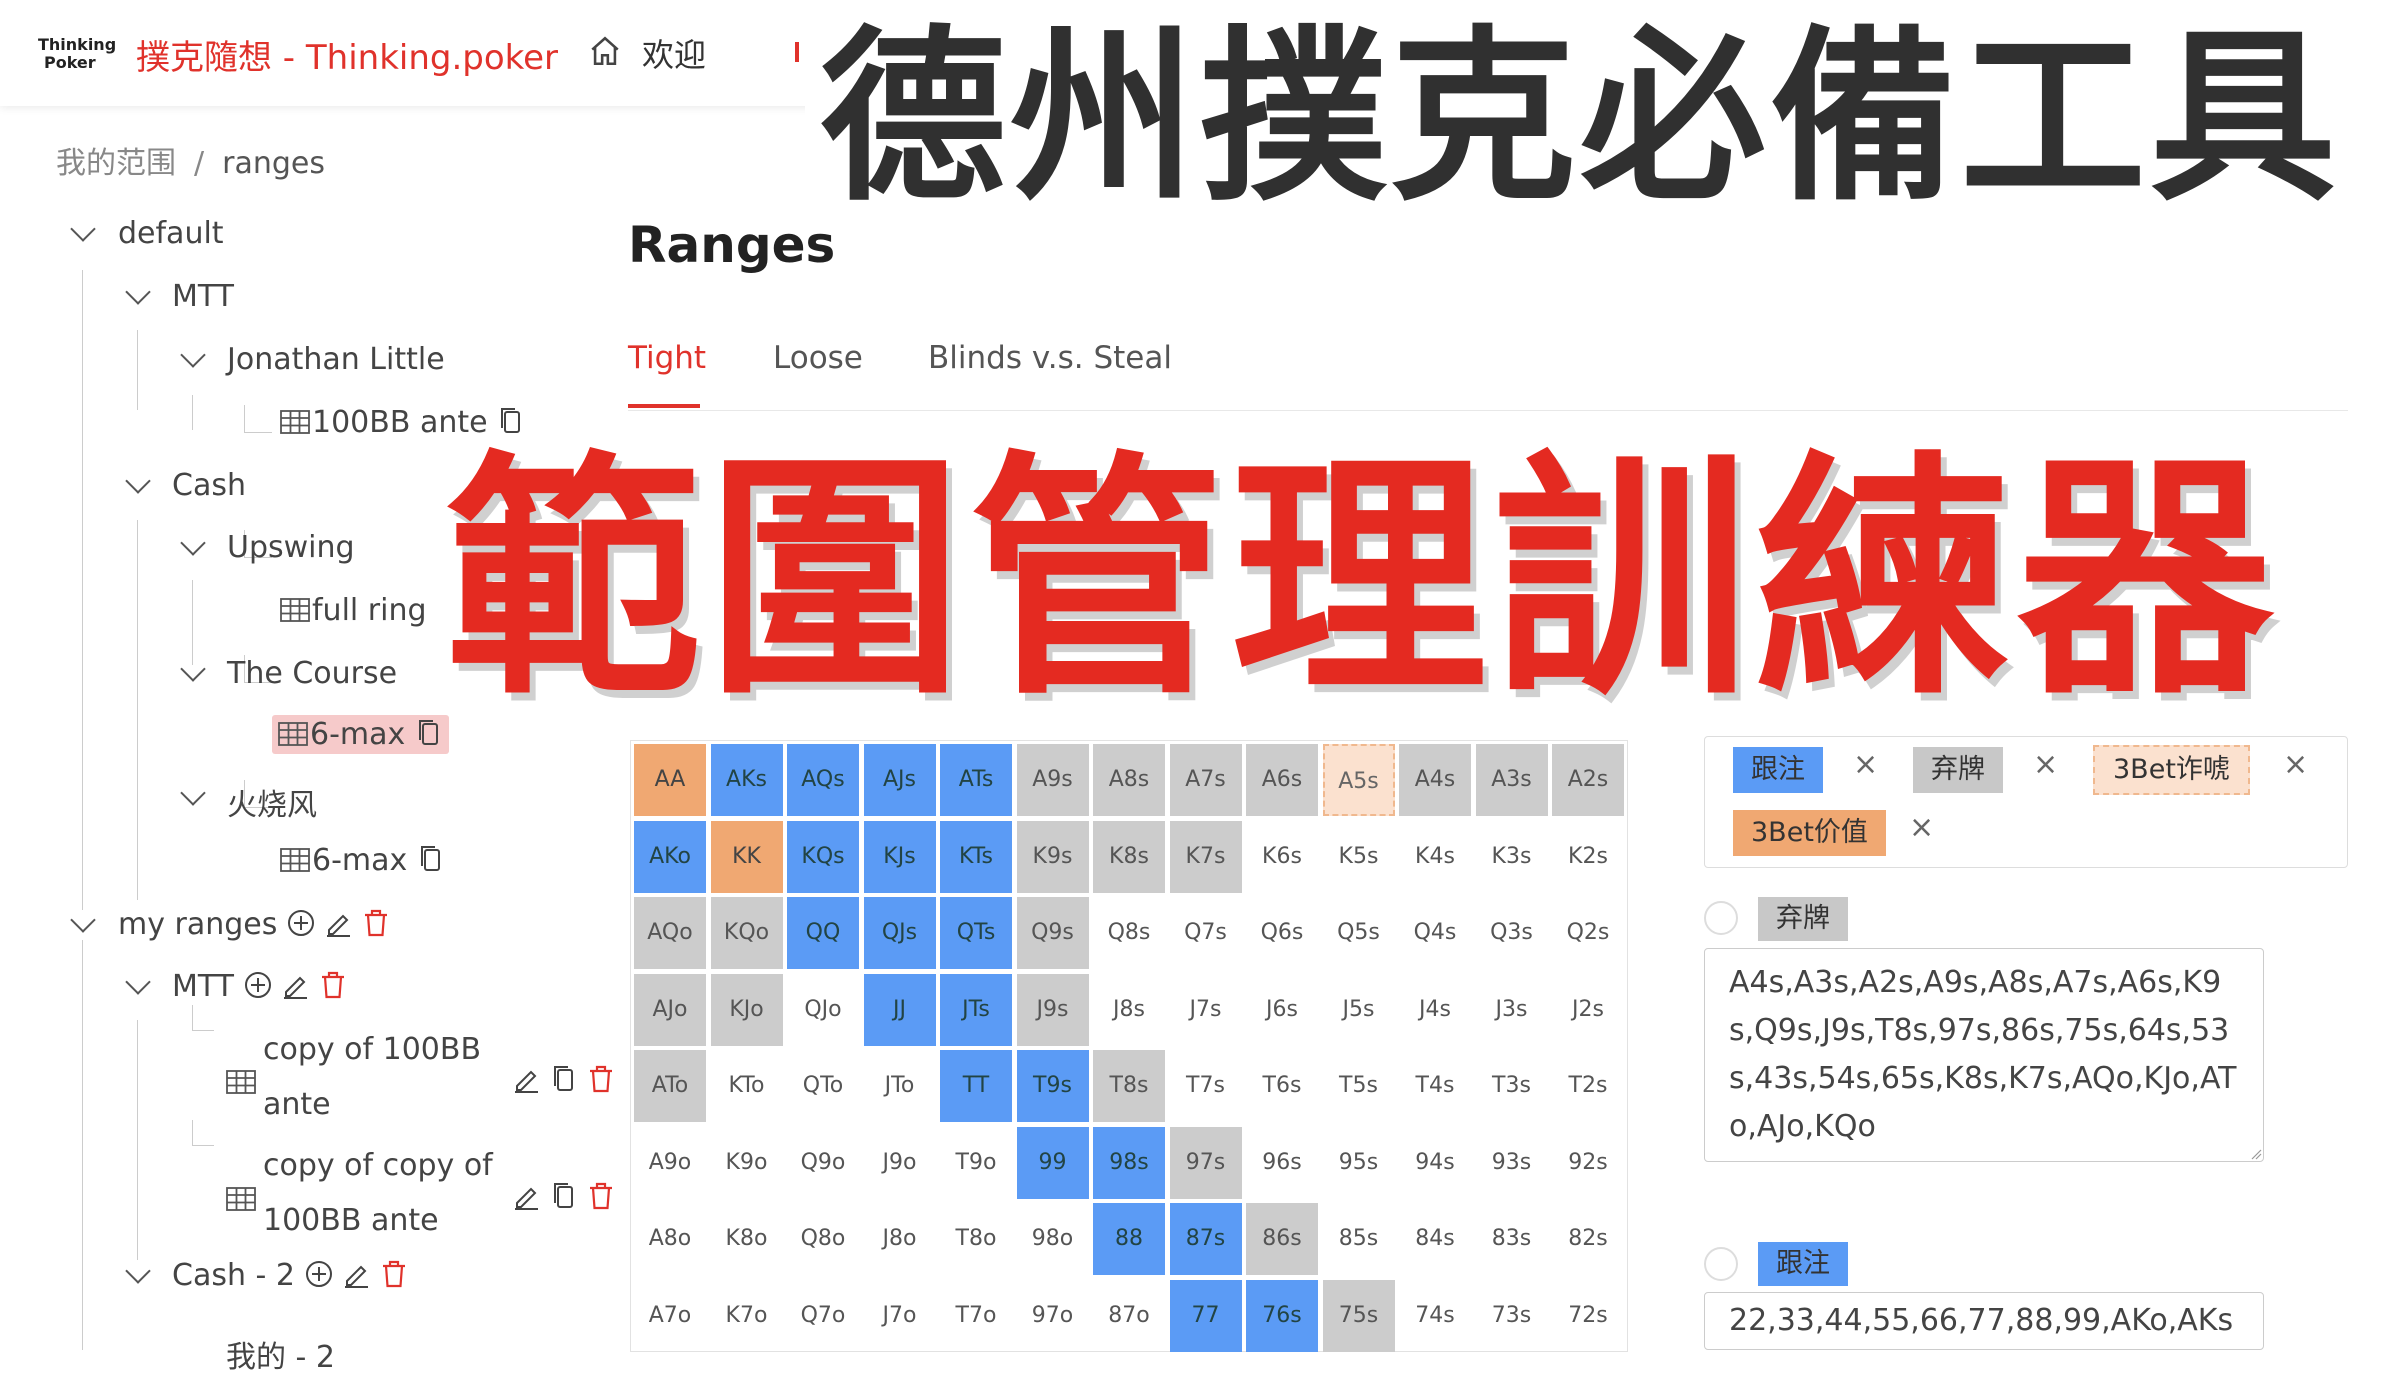  Describe the element at coordinates (1435, 1316) in the screenshot. I see `hand-cell-74s: 74s` at that location.